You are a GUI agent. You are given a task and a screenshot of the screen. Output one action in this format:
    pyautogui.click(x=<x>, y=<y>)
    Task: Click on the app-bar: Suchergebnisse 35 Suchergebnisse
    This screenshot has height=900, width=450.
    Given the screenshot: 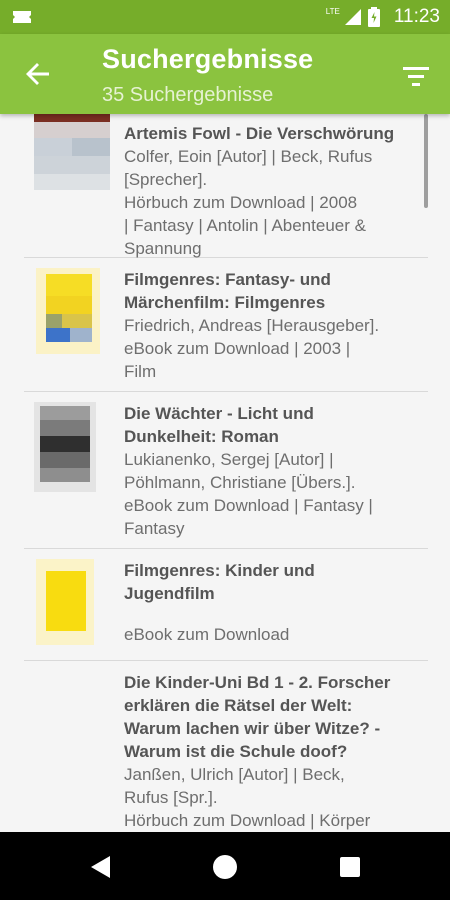 What is the action you would take?
    pyautogui.click(x=225, y=74)
    